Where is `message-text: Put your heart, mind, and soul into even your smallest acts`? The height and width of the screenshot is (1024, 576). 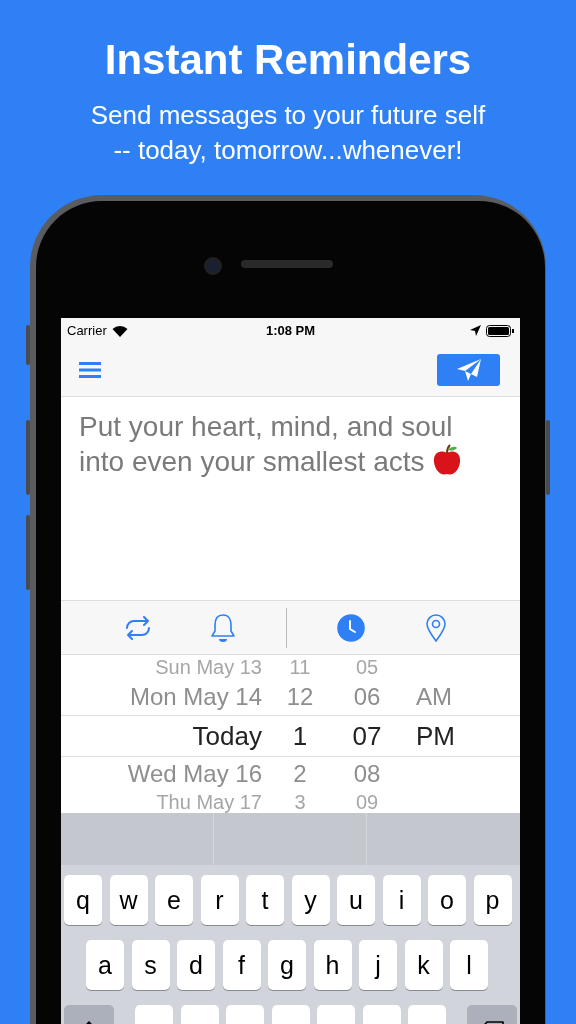
message-text: Put your heart, mind, and soul into even your smallest acts is located at coordinates (290, 444).